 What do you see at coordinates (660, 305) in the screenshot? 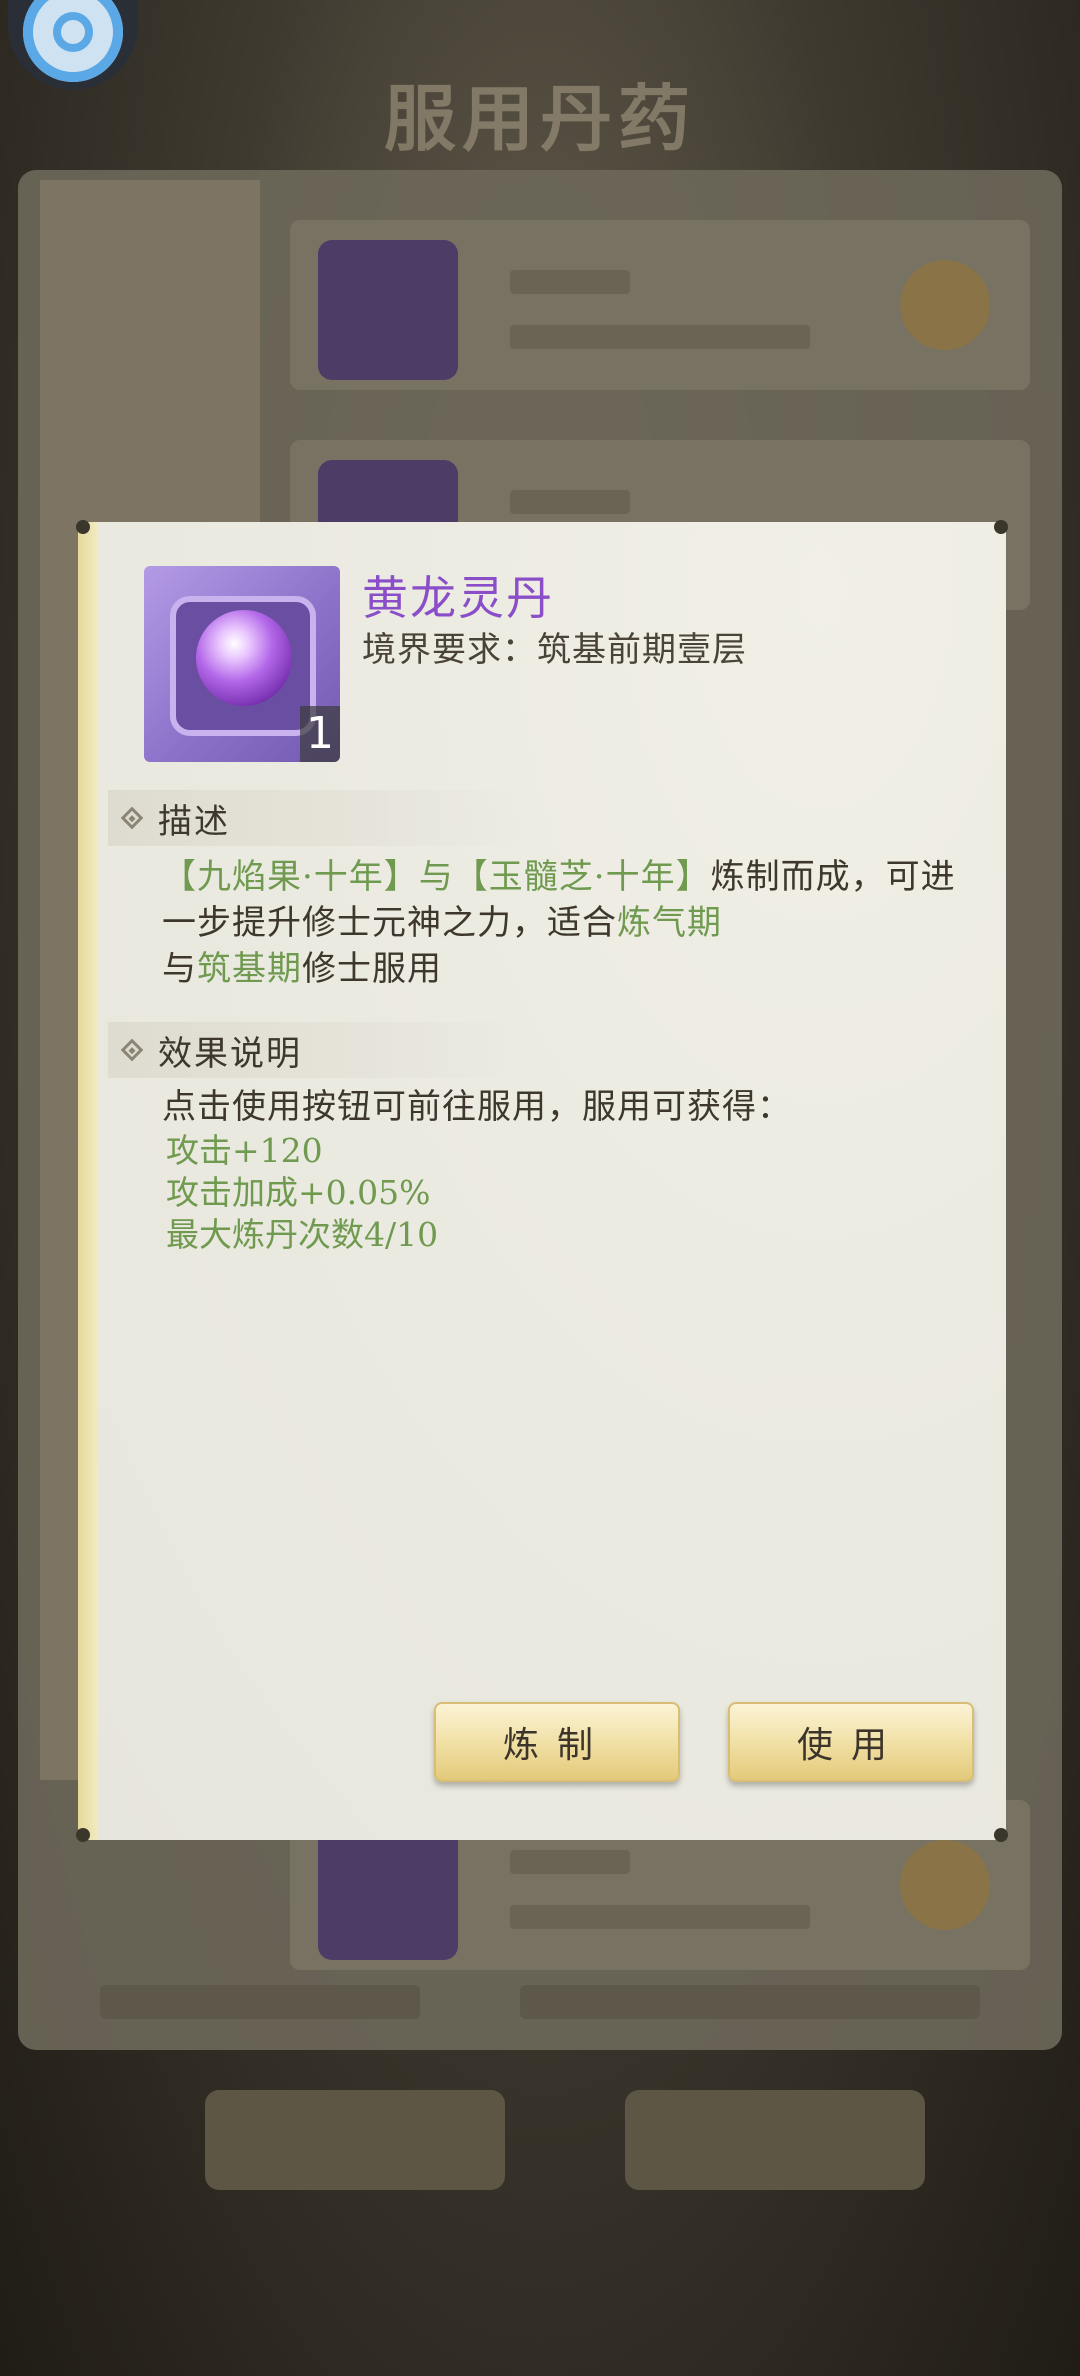
I see `background-item-card` at bounding box center [660, 305].